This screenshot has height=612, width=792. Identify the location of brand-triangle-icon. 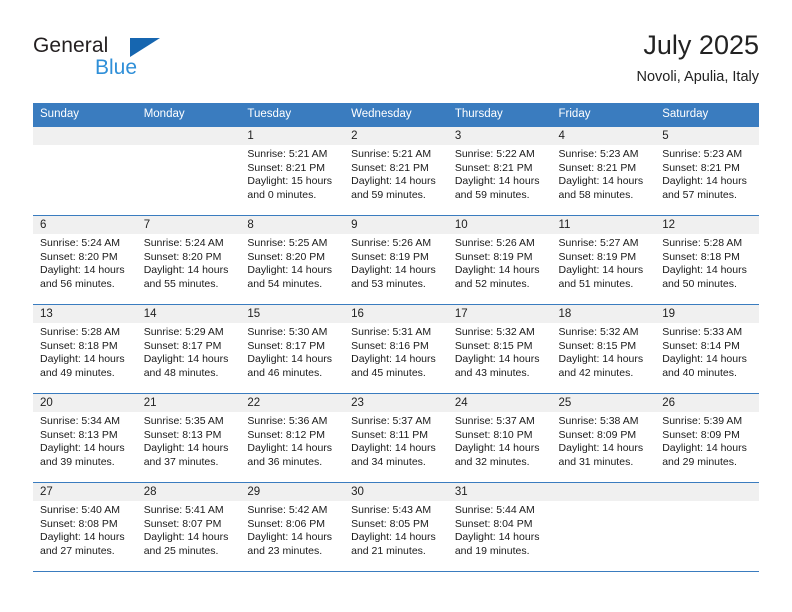
(145, 47).